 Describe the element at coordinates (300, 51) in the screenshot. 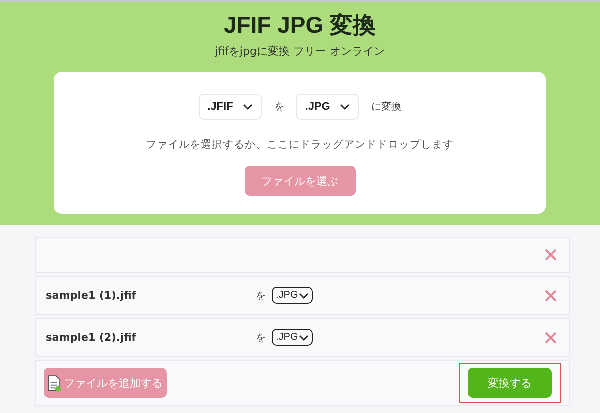

I see `page-subtitle: jfifをjpgに変換 フリー オンライン` at that location.